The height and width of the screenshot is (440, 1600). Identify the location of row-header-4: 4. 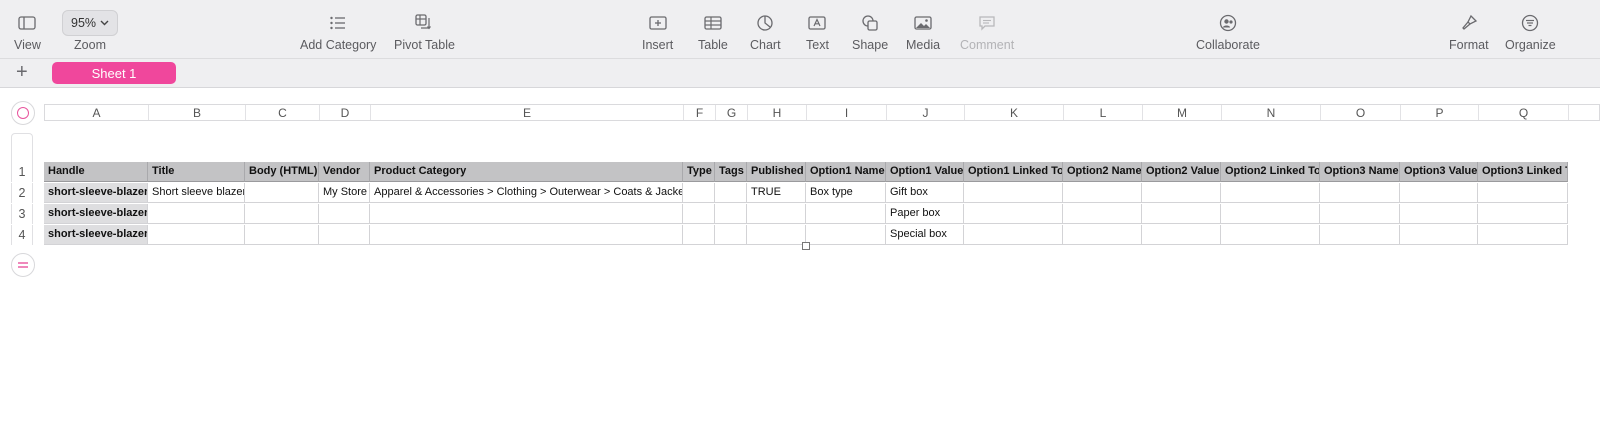
(22, 235).